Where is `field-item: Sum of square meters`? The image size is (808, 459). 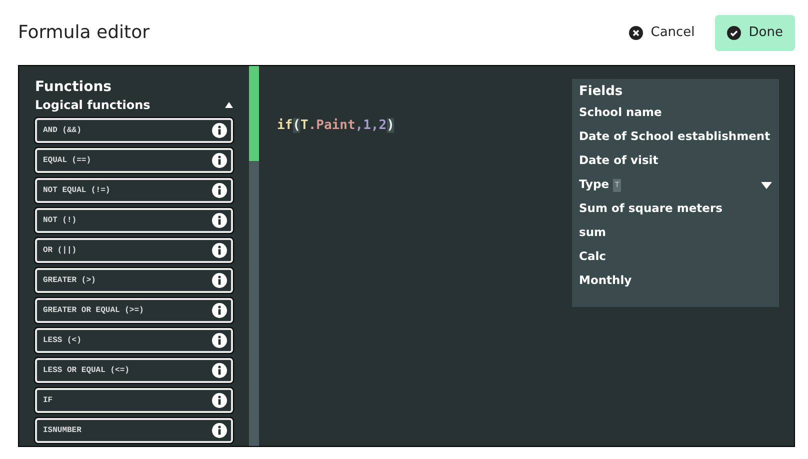
field-item: Sum of square meters is located at coordinates (650, 209).